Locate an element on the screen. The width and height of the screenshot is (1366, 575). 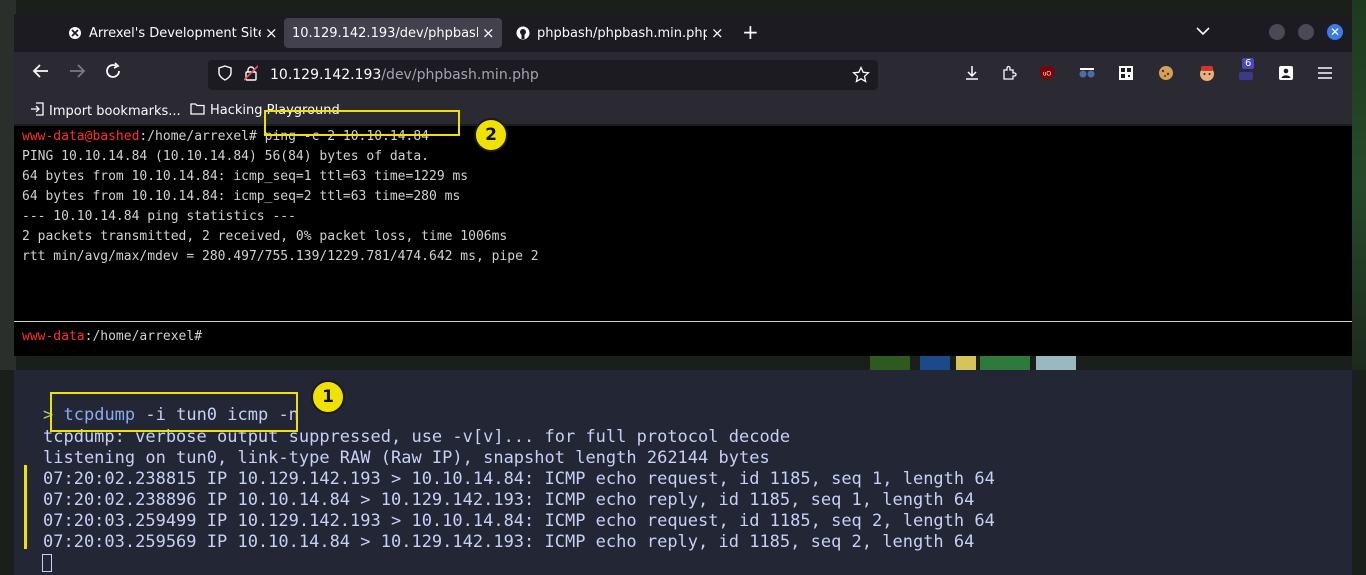
desktop-background-right is located at coordinates (1359, 185).